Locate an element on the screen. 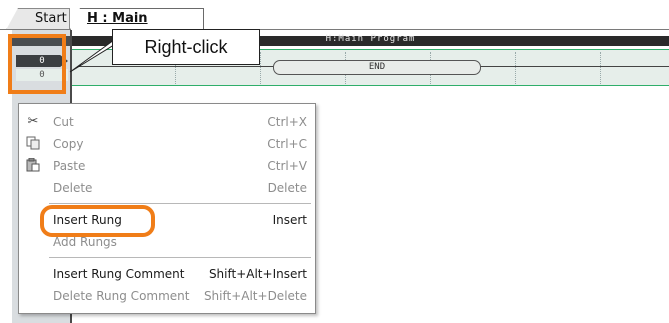 Image resolution: width=669 pixels, height=323 pixels. menu-item-label: Paste is located at coordinates (69, 166).